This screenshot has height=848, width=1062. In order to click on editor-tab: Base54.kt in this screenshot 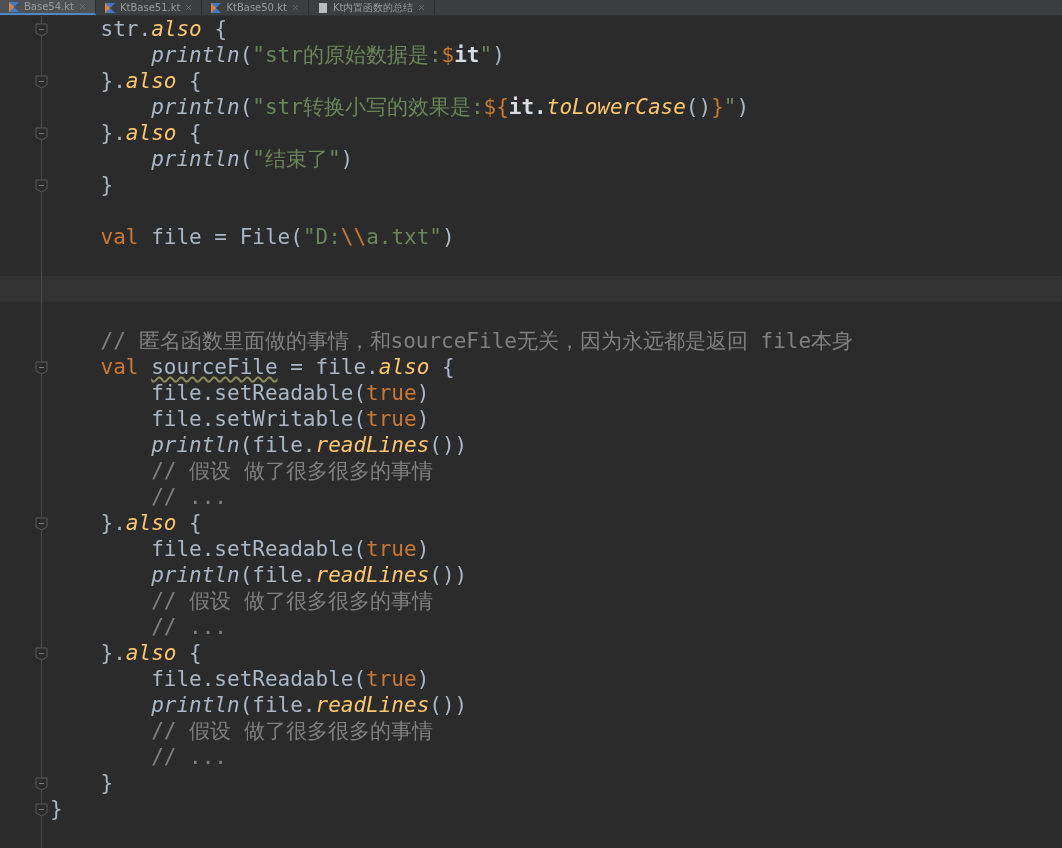, I will do `click(48, 7)`.